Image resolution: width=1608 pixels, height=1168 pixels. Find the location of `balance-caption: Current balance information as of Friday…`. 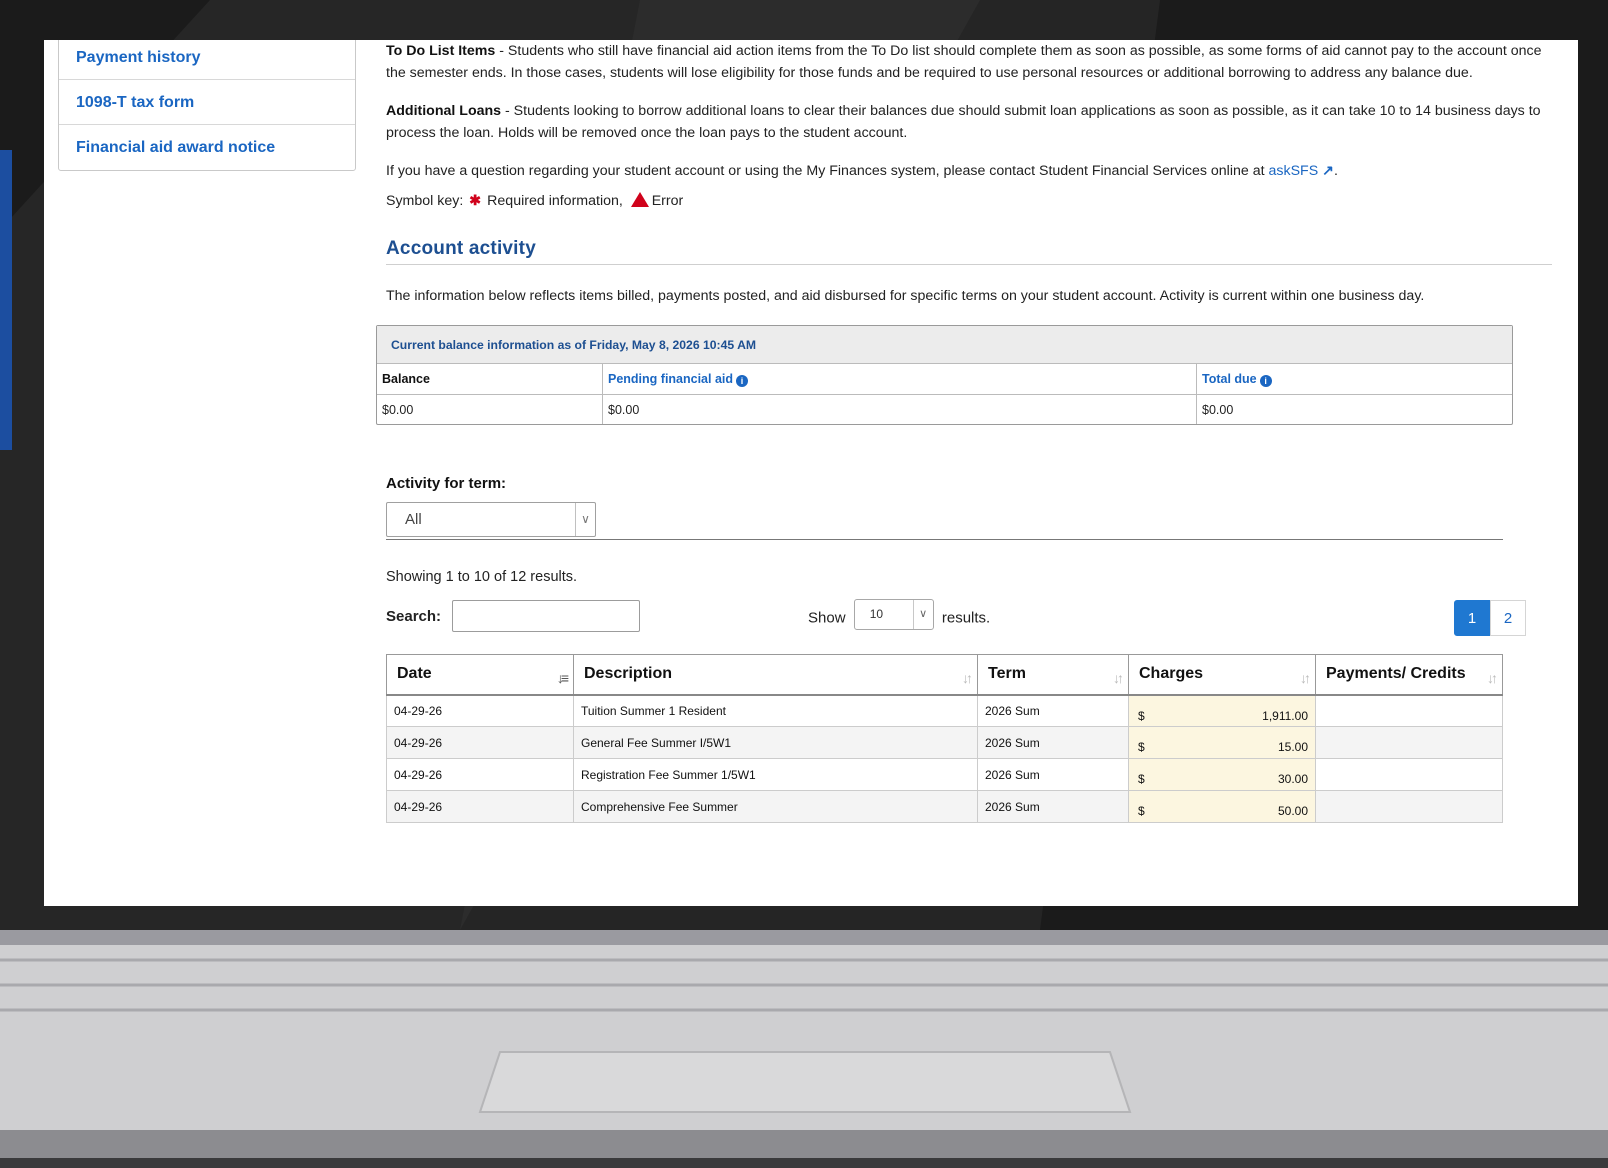

balance-caption: Current balance information as of Friday… is located at coordinates (944, 345).